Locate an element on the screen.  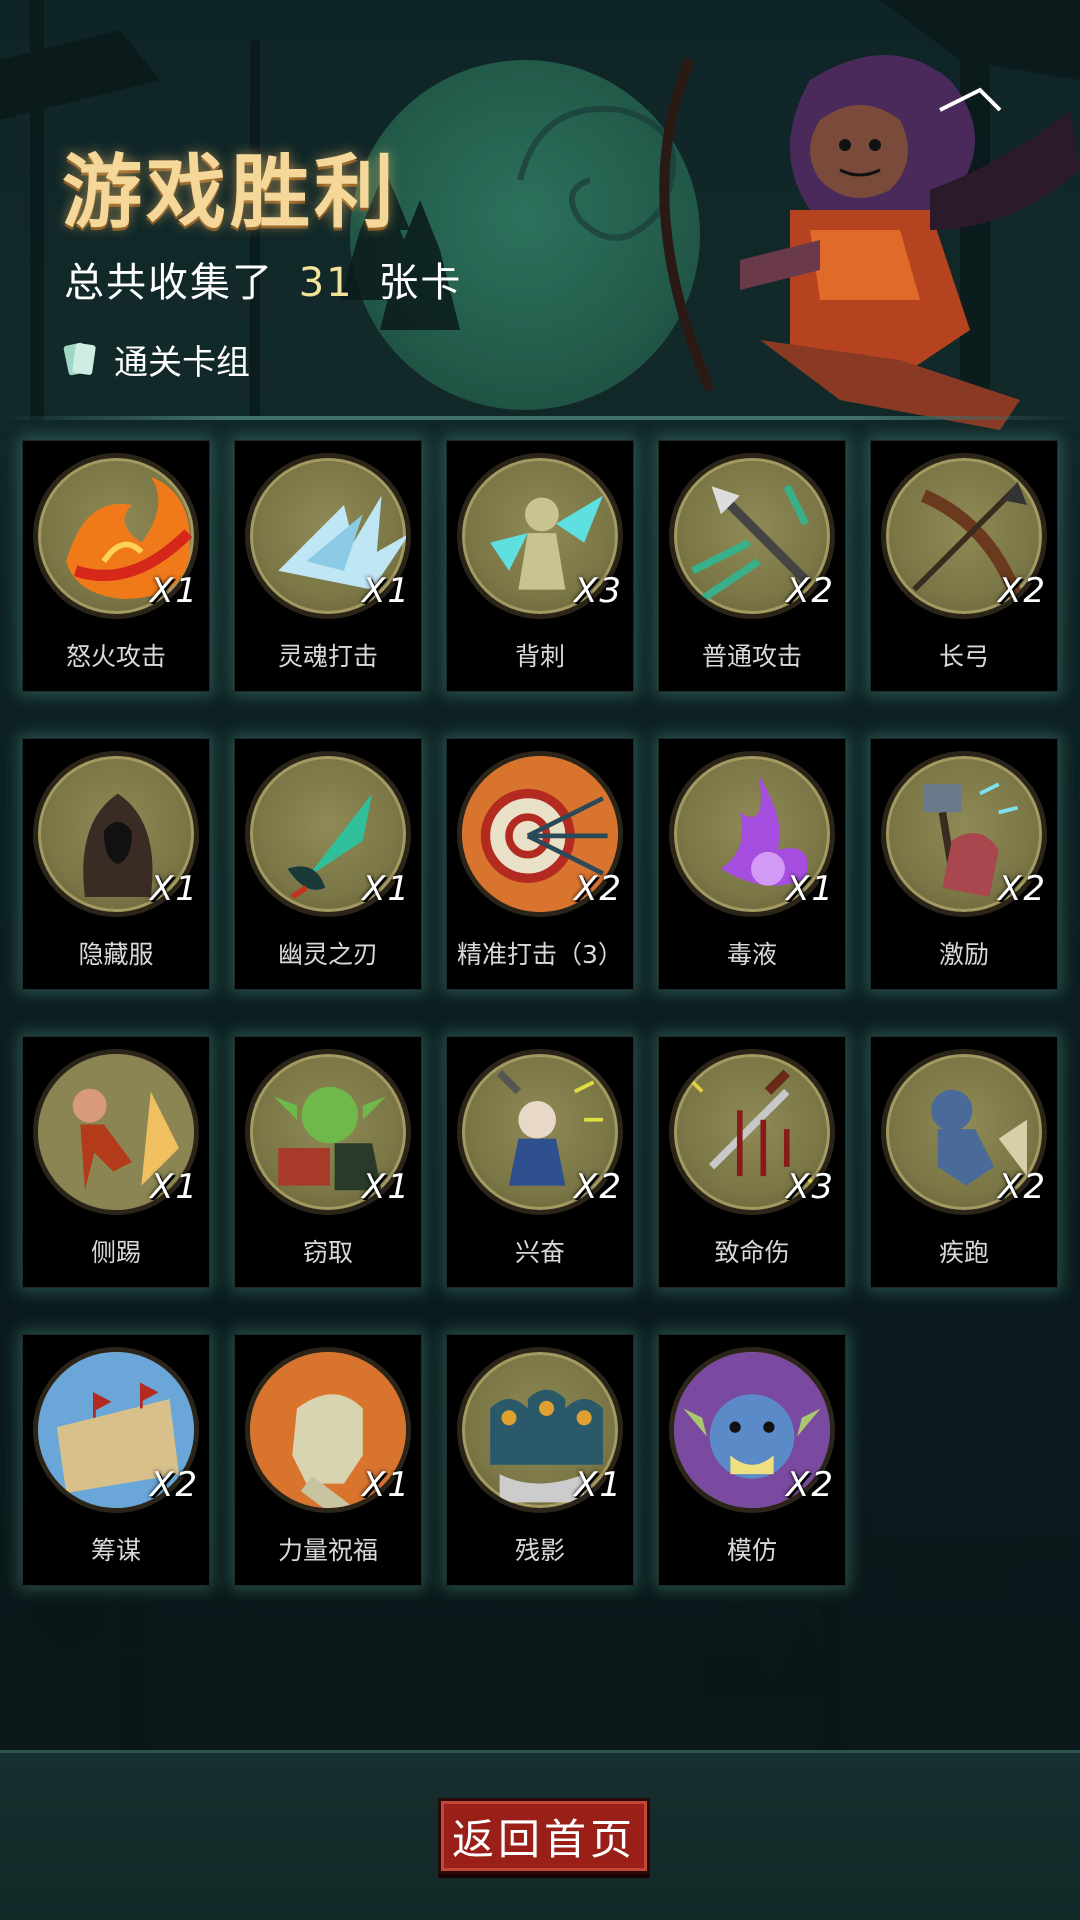
card-name: 毒液 is located at coordinates (751, 954).